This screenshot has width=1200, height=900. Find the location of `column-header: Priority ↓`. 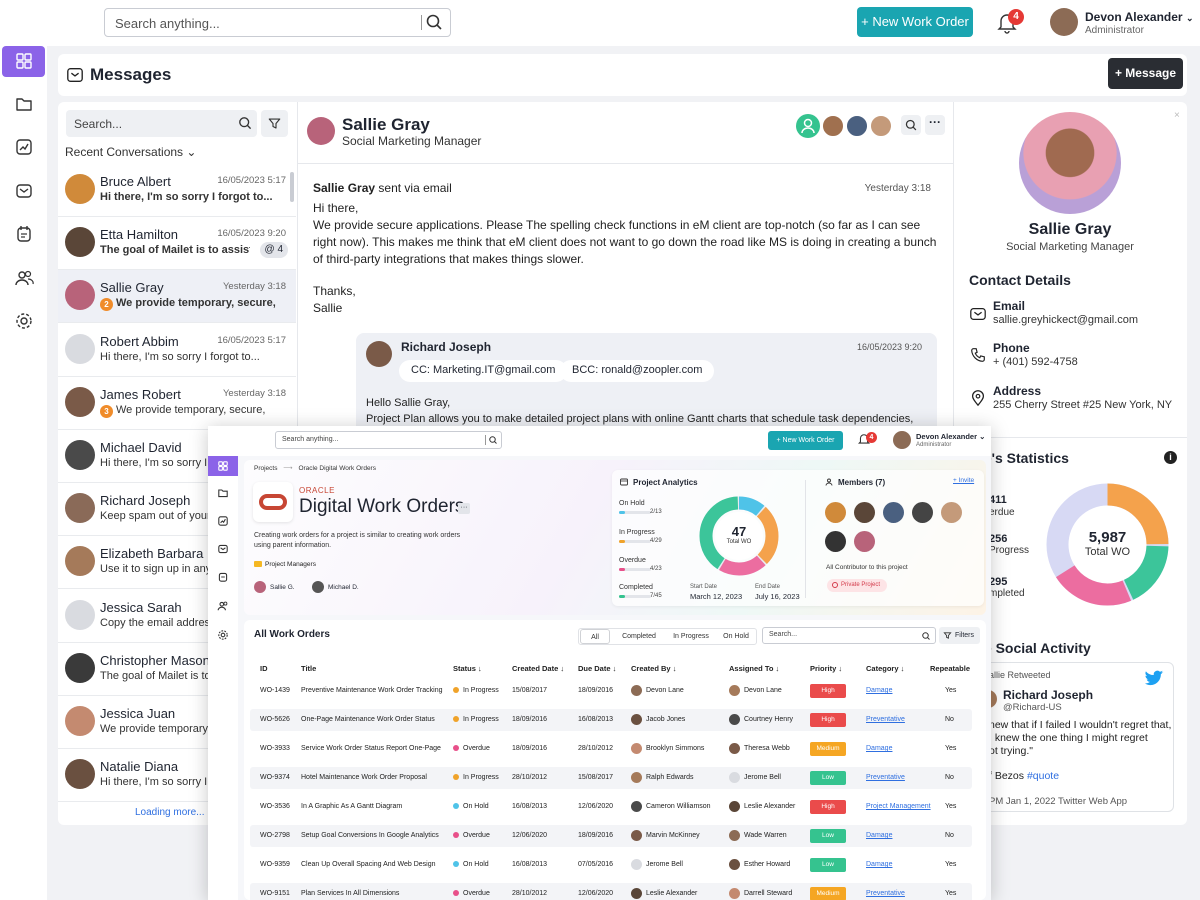

column-header: Priority ↓ is located at coordinates (826, 668).